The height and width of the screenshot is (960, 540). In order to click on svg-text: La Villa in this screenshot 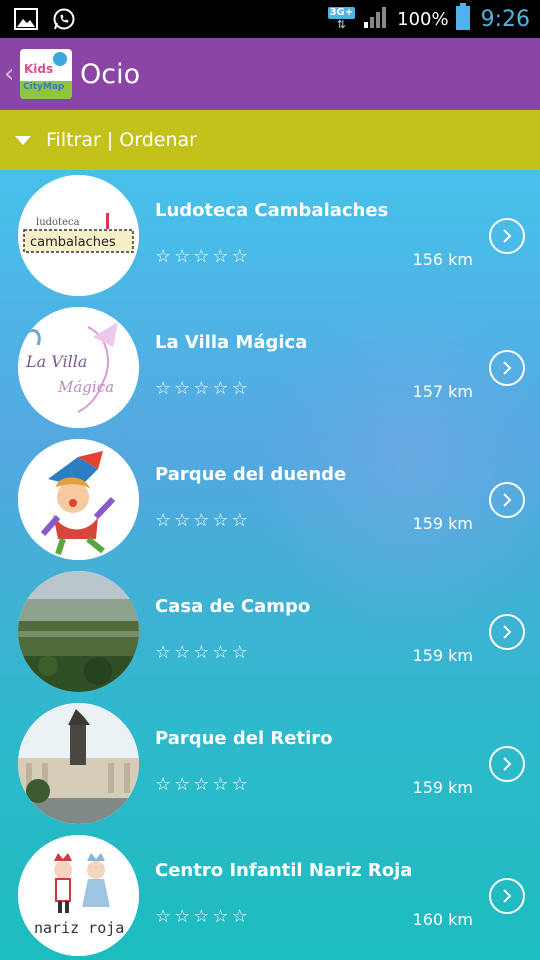, I will do `click(56, 361)`.